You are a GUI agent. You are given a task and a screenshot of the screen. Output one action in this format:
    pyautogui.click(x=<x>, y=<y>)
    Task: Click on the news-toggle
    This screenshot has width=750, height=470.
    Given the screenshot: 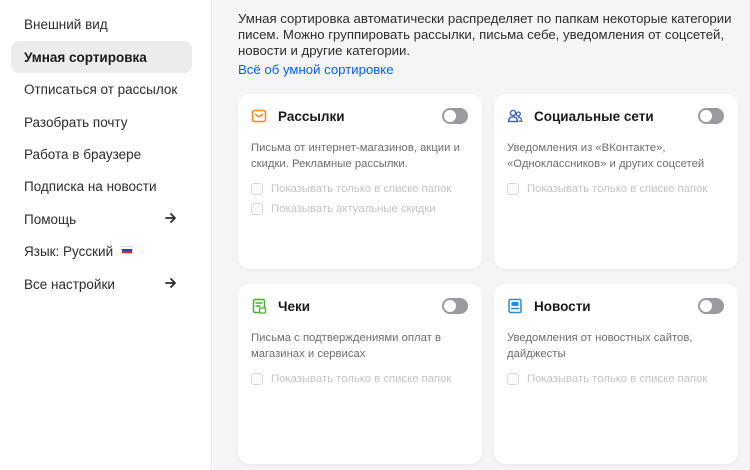 What is the action you would take?
    pyautogui.click(x=711, y=306)
    